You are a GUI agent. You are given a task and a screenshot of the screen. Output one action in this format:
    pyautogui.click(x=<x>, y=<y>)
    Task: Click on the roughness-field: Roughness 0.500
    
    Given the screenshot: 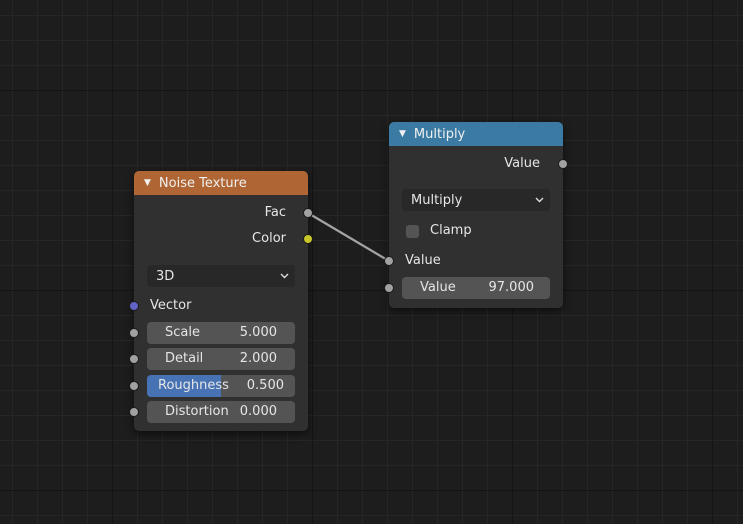 What is the action you would take?
    pyautogui.click(x=221, y=386)
    